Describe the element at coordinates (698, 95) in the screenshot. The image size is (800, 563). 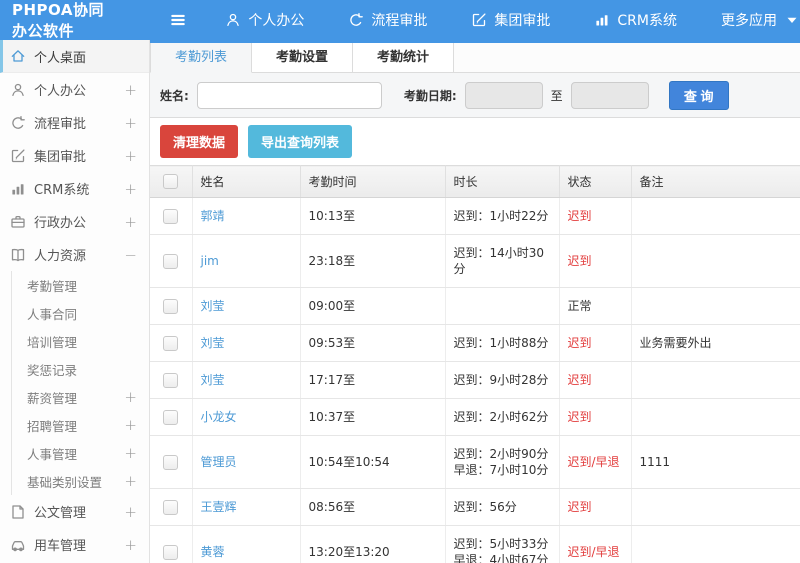
I see `query-button: 查 询` at that location.